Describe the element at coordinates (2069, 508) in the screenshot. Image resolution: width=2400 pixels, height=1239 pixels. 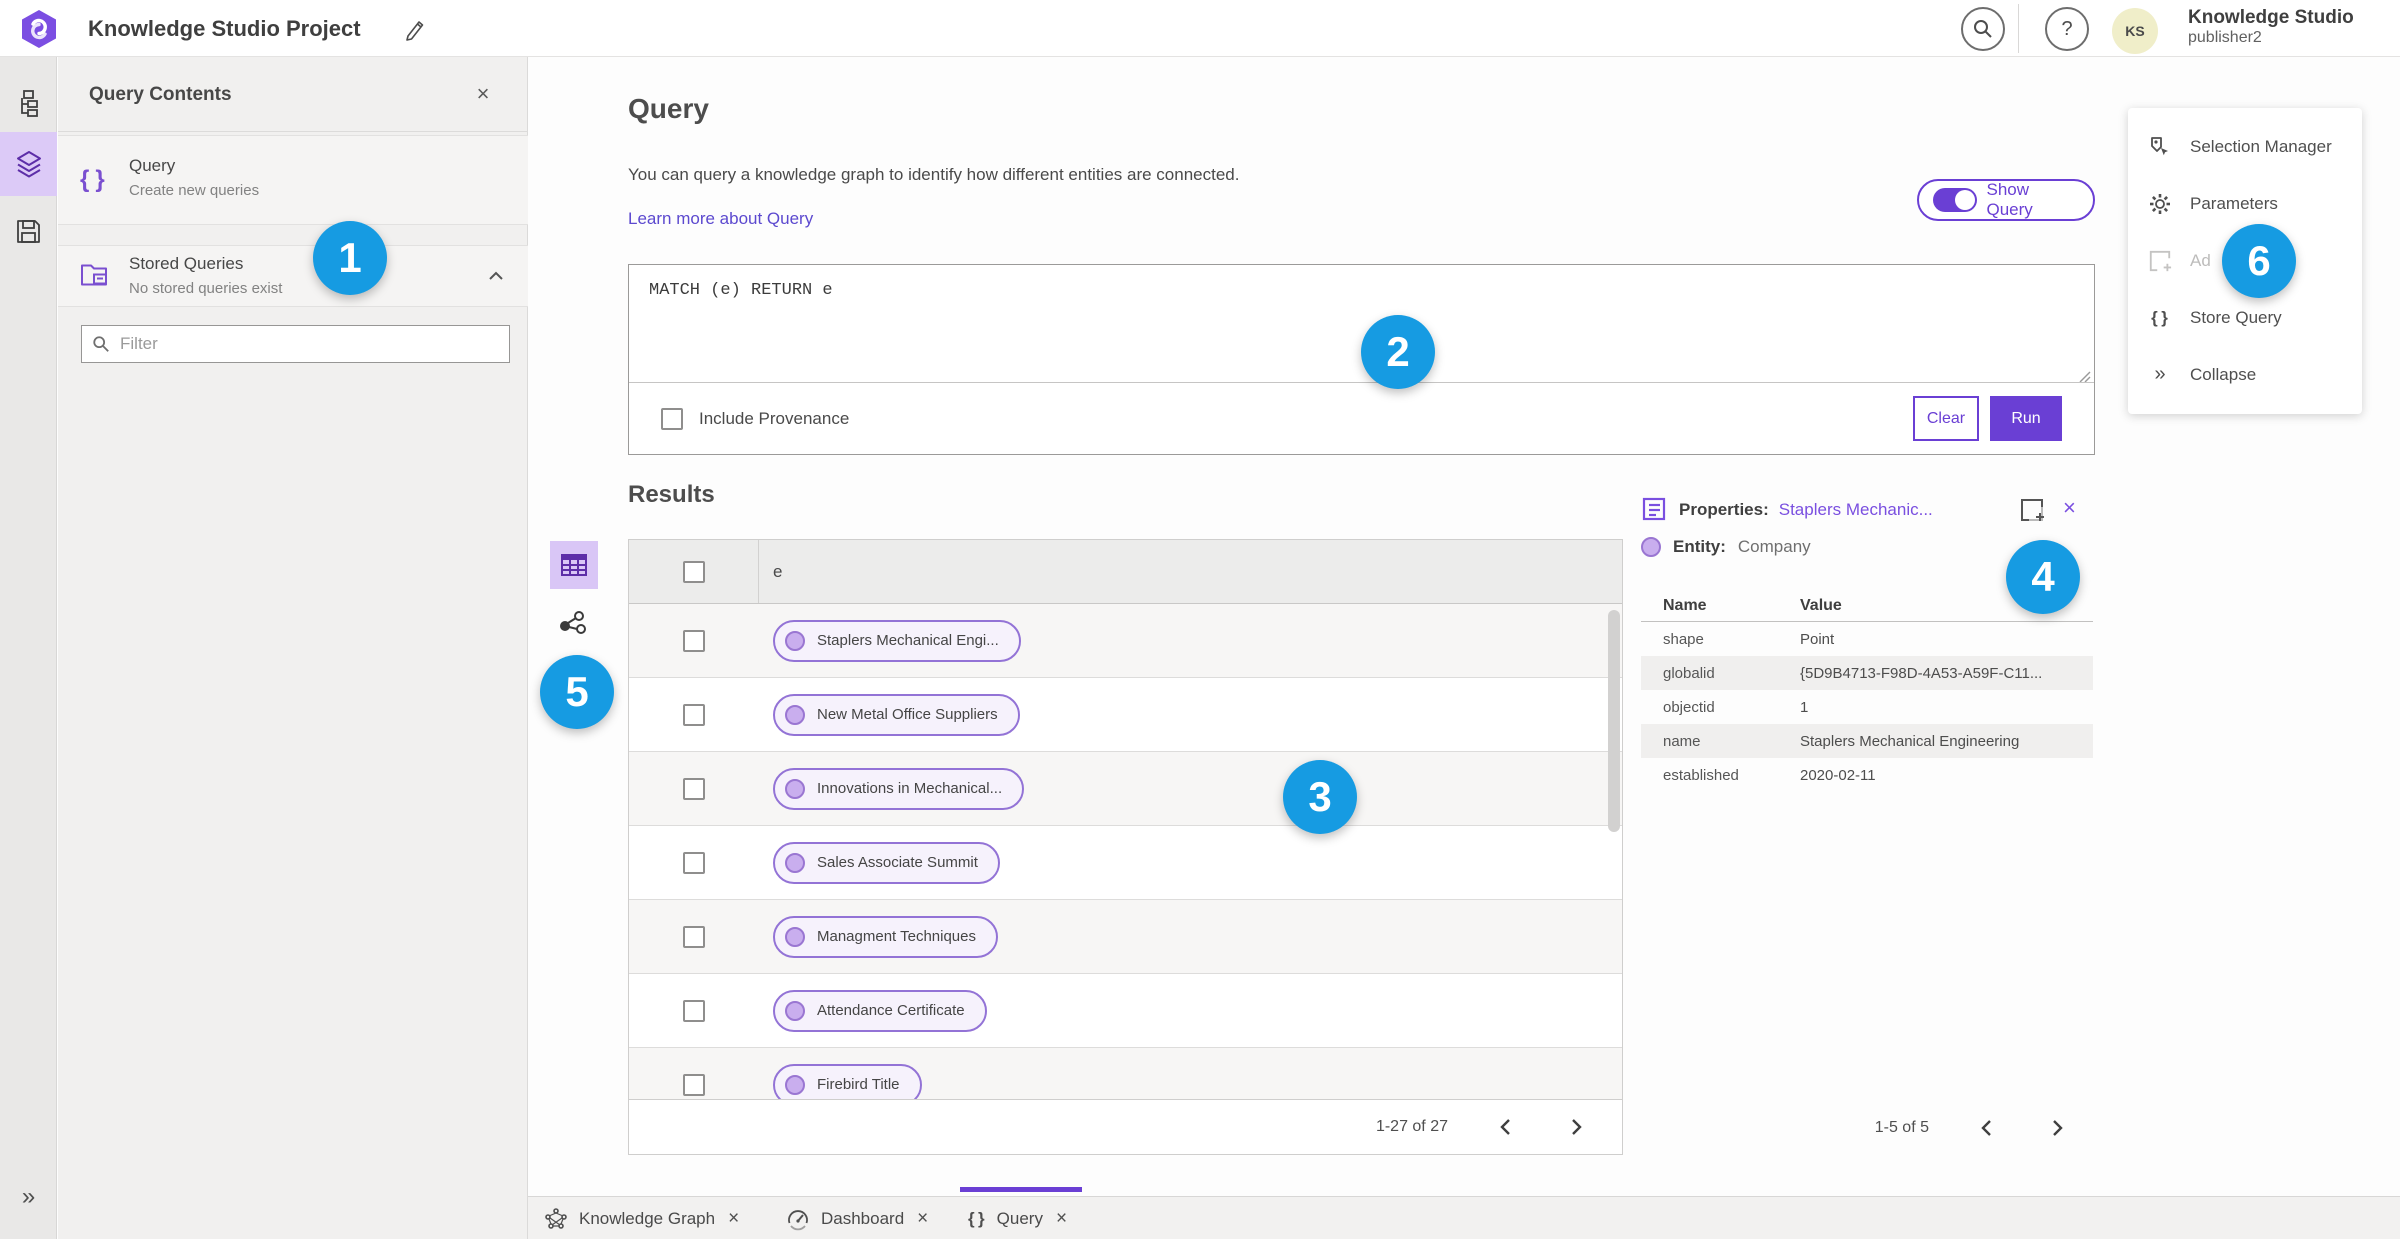
I see `properties-close-button: ×` at that location.